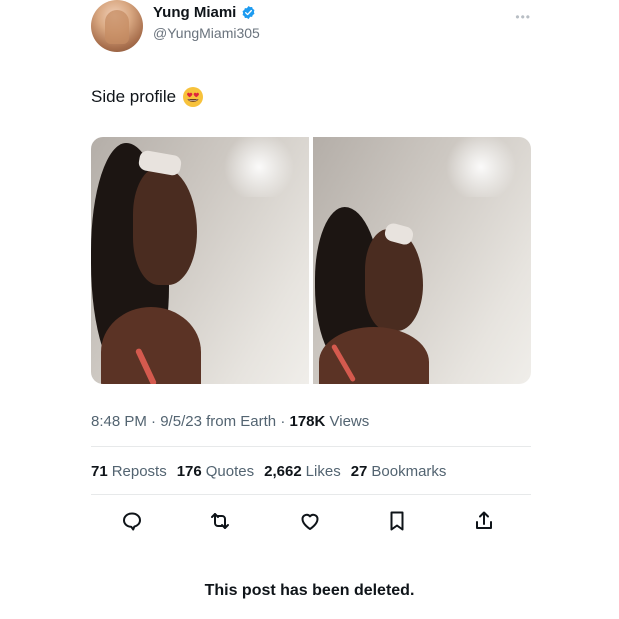 Image resolution: width=619 pixels, height=619 pixels. What do you see at coordinates (283, 471) in the screenshot?
I see `likes-count: 2,662` at bounding box center [283, 471].